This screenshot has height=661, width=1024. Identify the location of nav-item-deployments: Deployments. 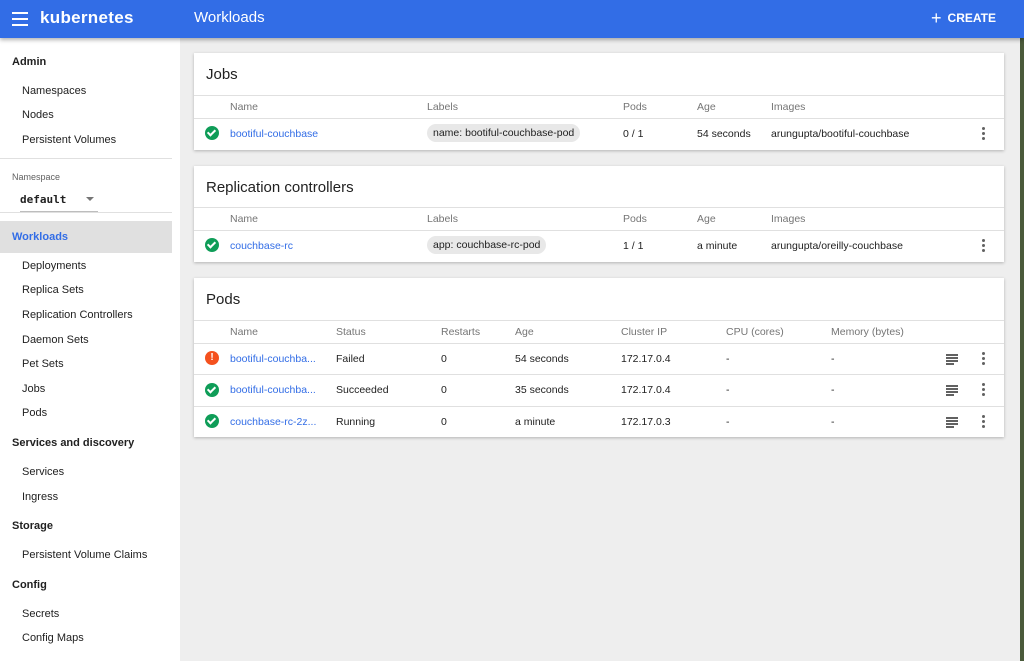
(54, 266).